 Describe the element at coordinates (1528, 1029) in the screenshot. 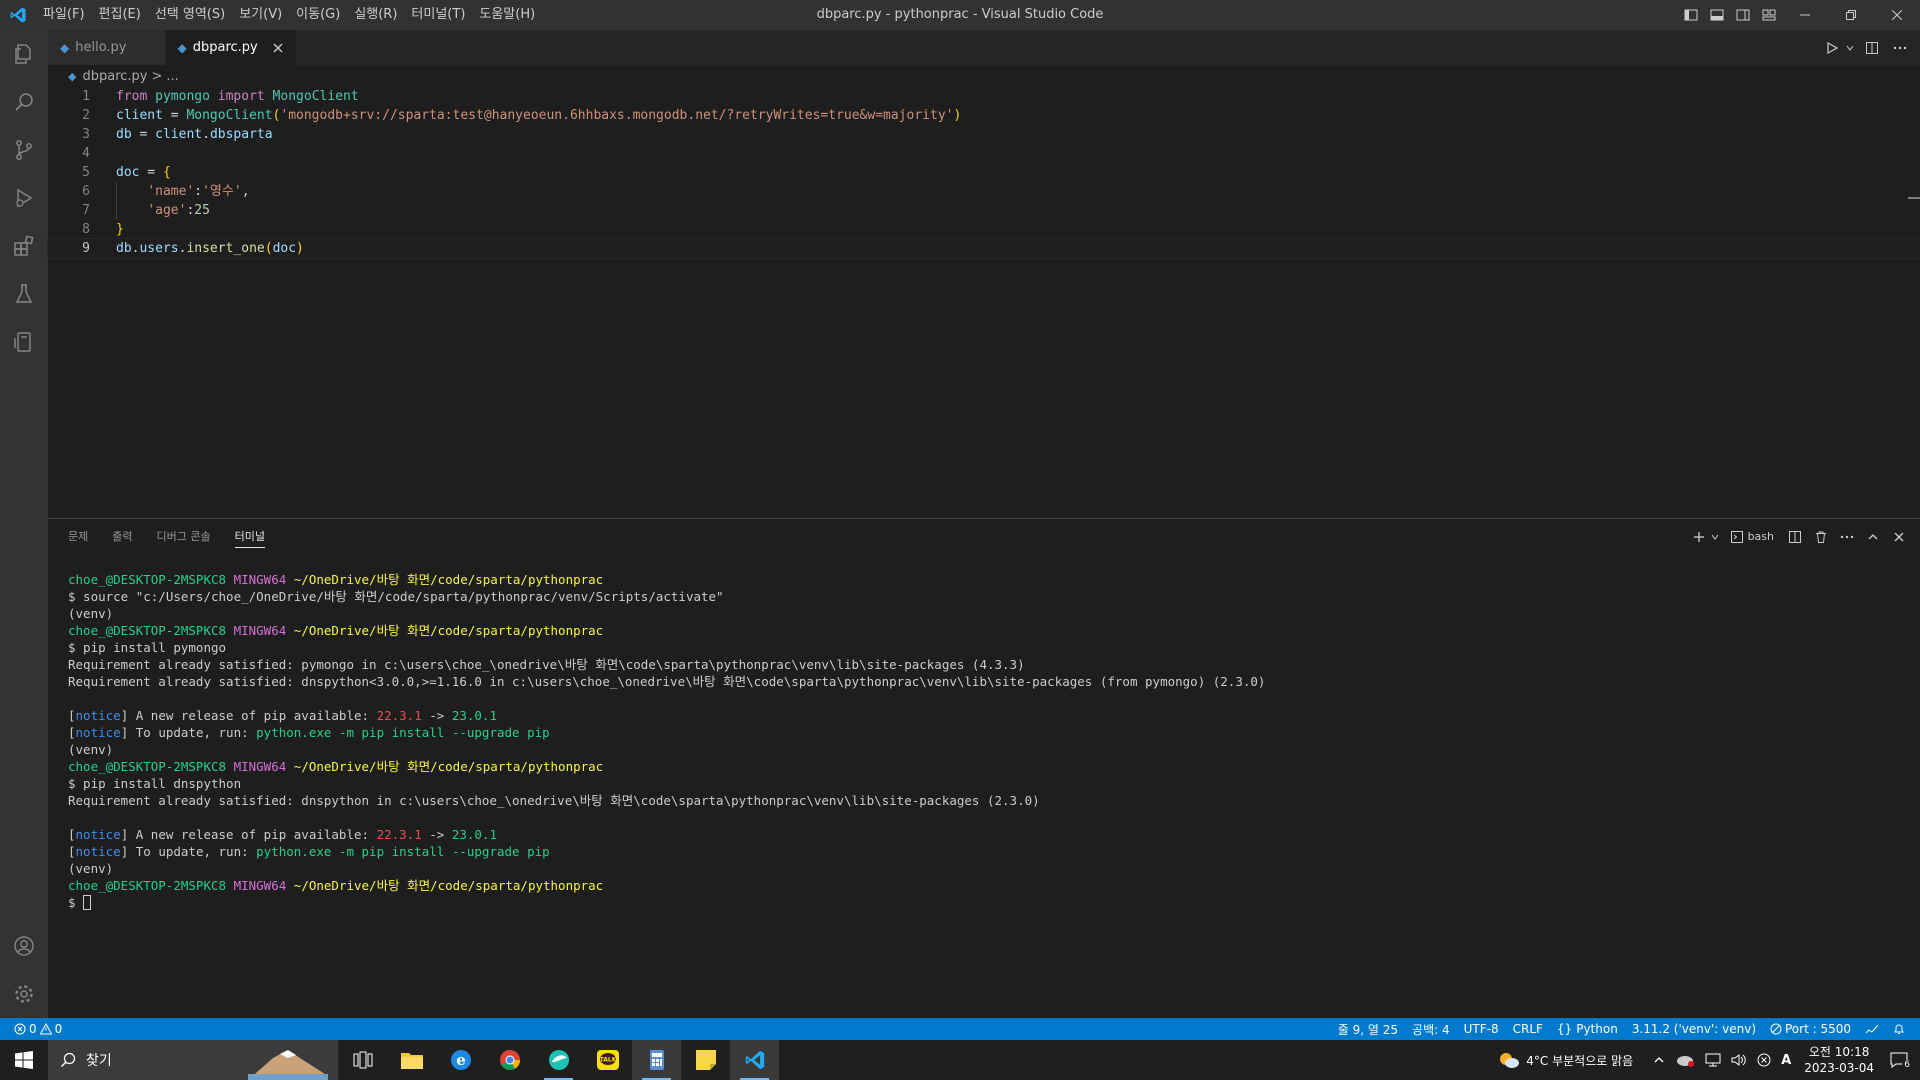

I see `end-of-line: CRLF` at that location.